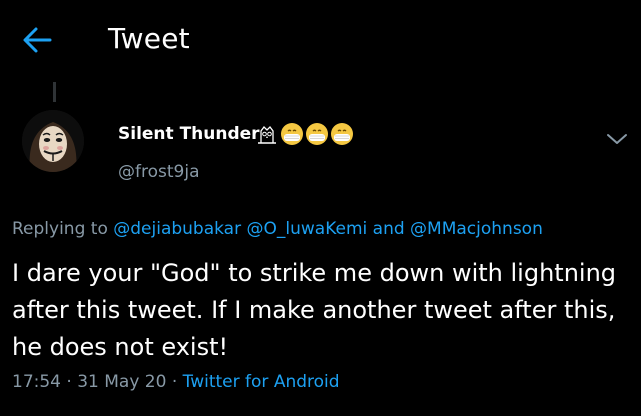 The width and height of the screenshot is (641, 416). I want to click on author-handle: @frost9ja, so click(158, 172).